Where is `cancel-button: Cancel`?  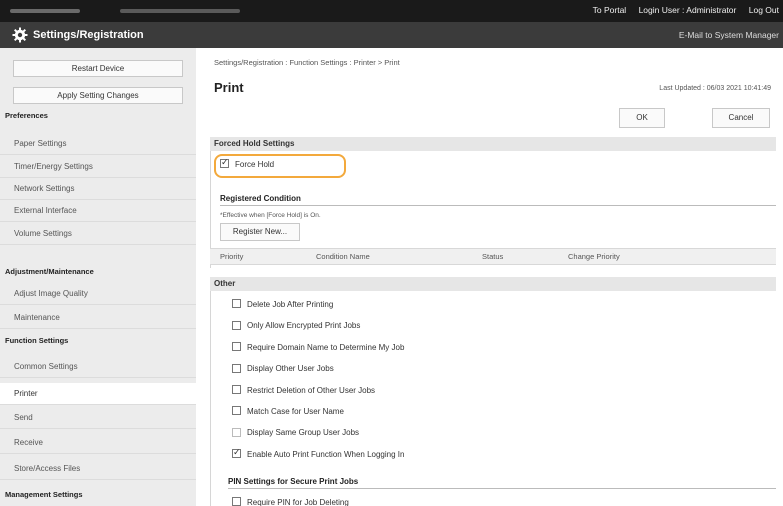
cancel-button: Cancel is located at coordinates (741, 118).